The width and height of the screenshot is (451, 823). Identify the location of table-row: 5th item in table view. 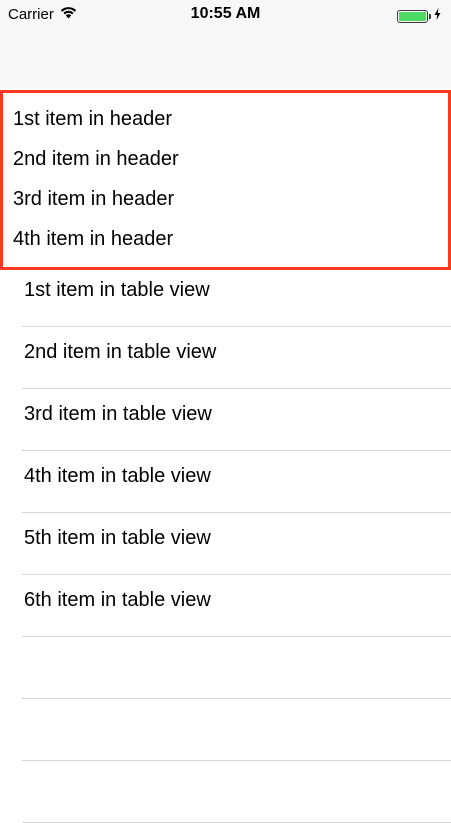
(236, 544).